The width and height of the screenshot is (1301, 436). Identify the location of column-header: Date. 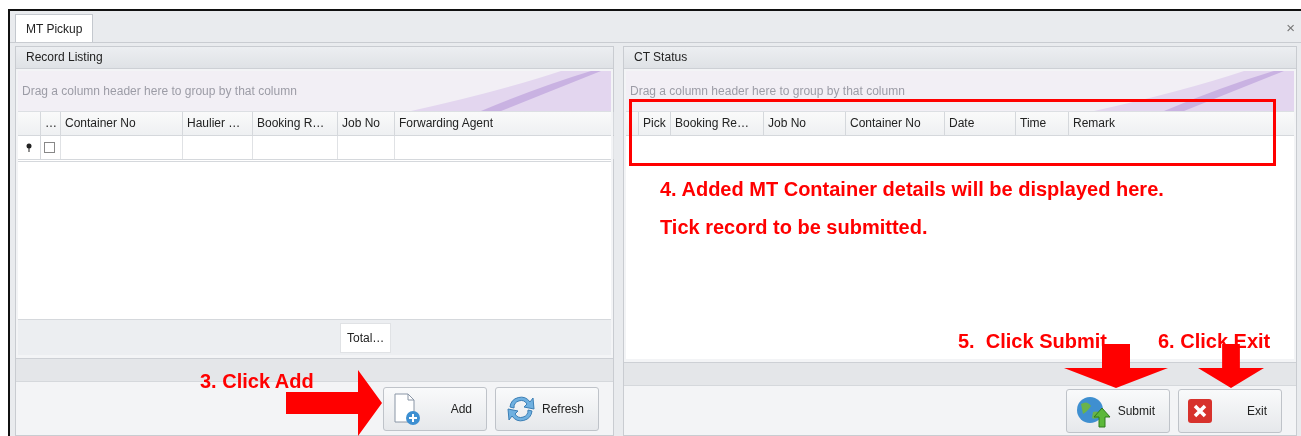
(980, 123).